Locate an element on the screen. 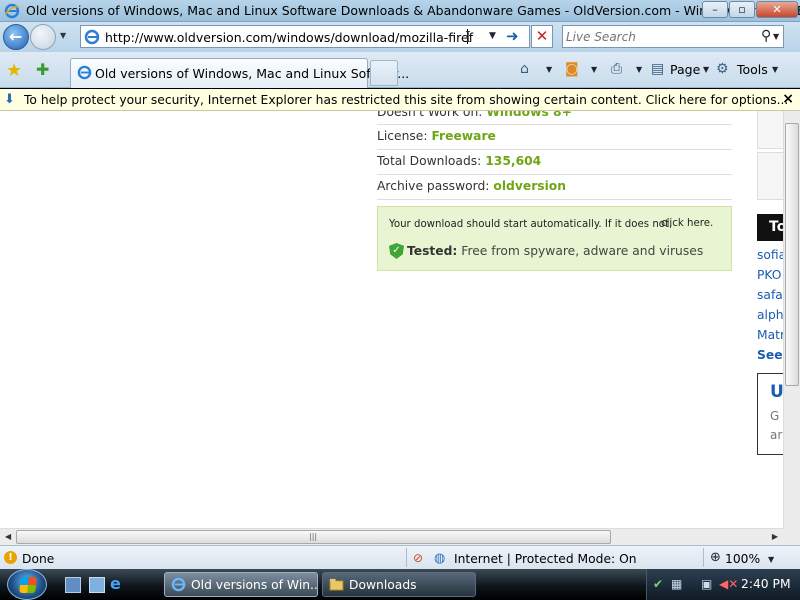  scroll-grip-icon: ||| is located at coordinates (313, 536).